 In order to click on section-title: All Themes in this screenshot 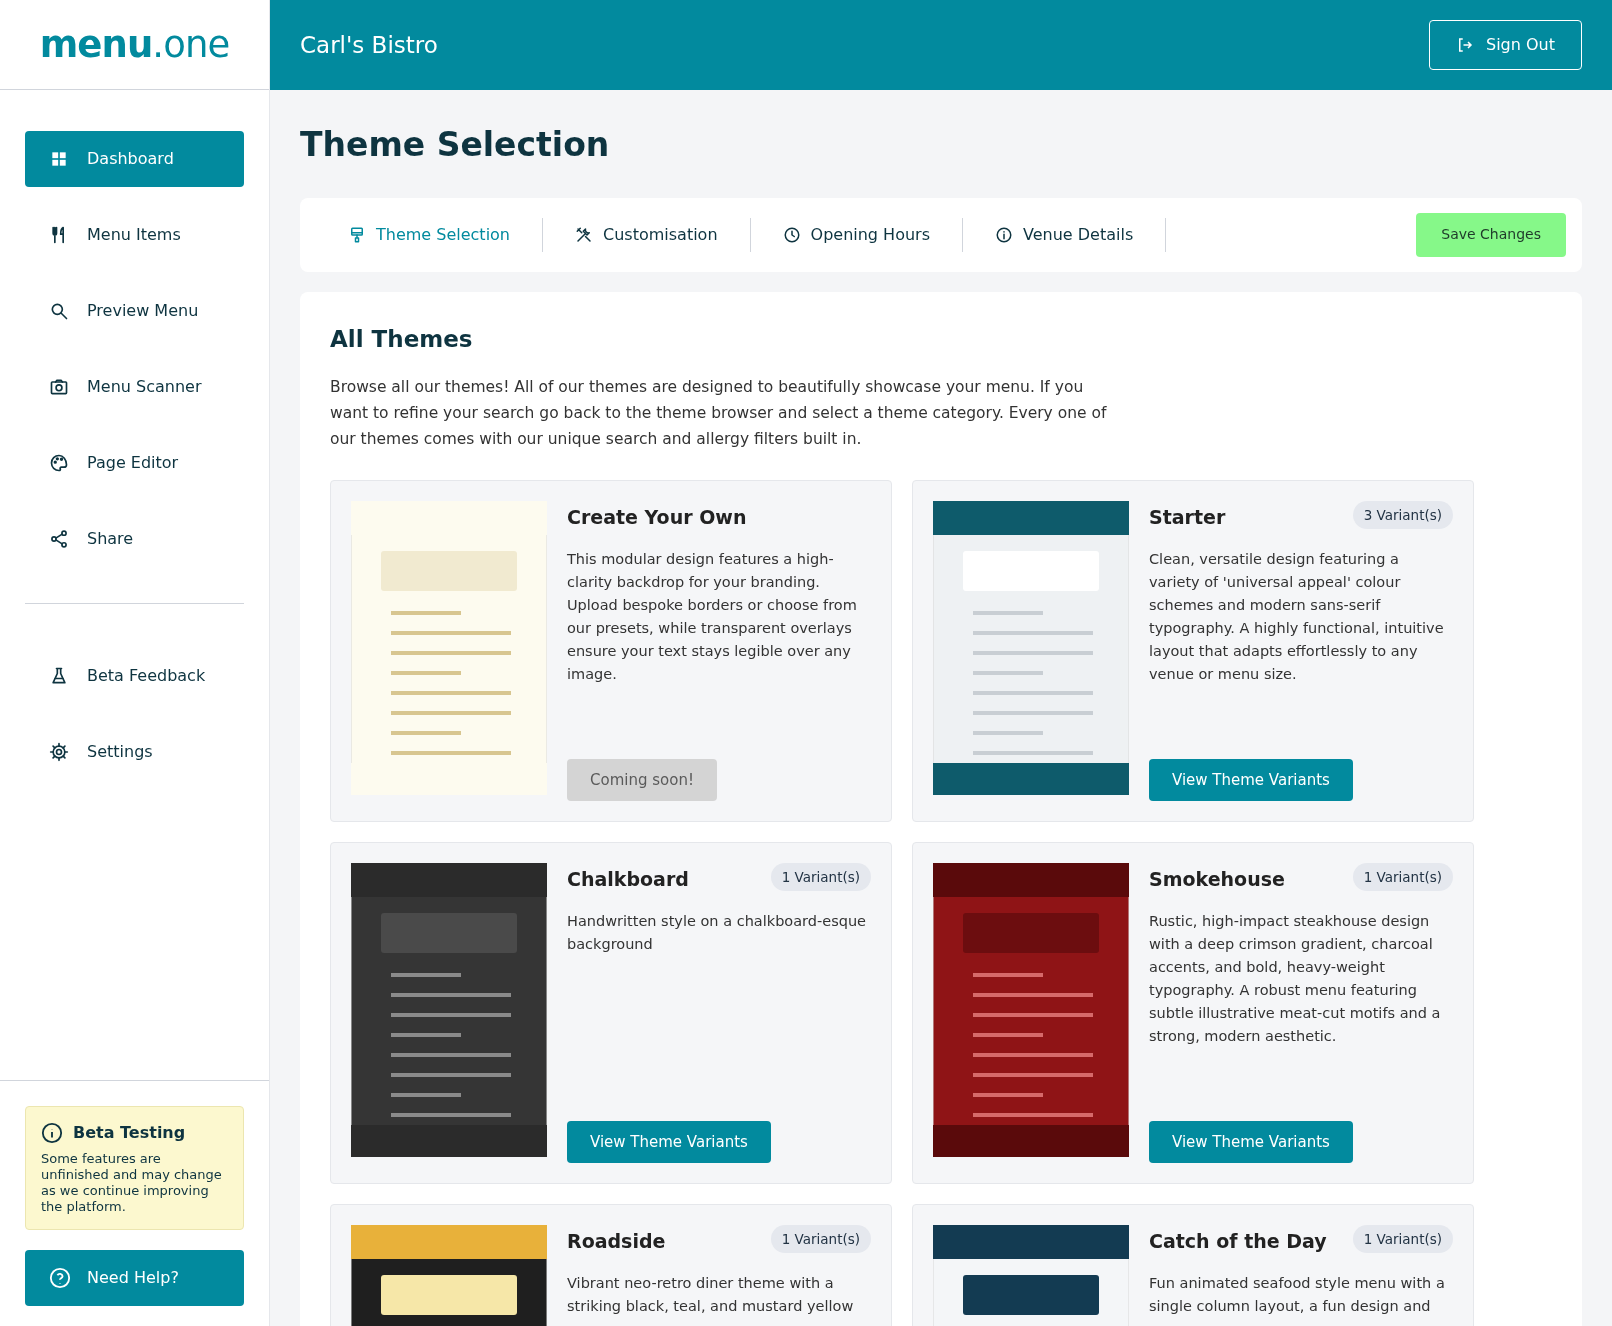, I will do `click(402, 339)`.